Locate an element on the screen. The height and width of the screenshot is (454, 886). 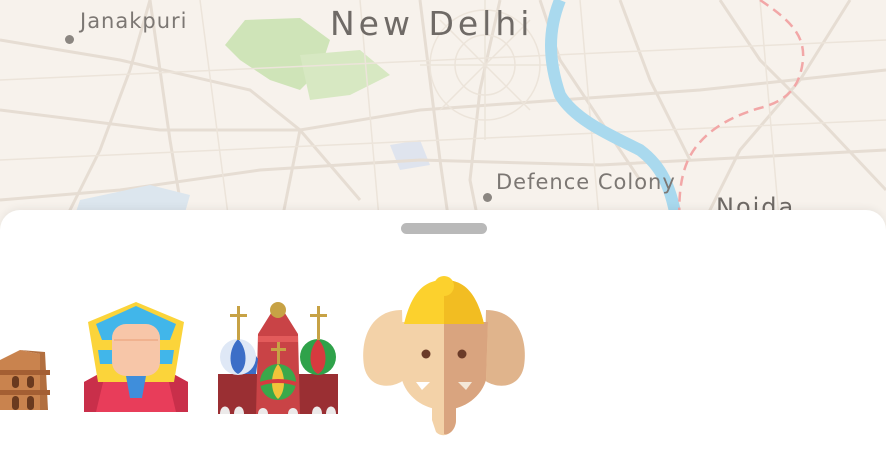
place-label-defence-colony: Defence Colony is located at coordinates (586, 182).